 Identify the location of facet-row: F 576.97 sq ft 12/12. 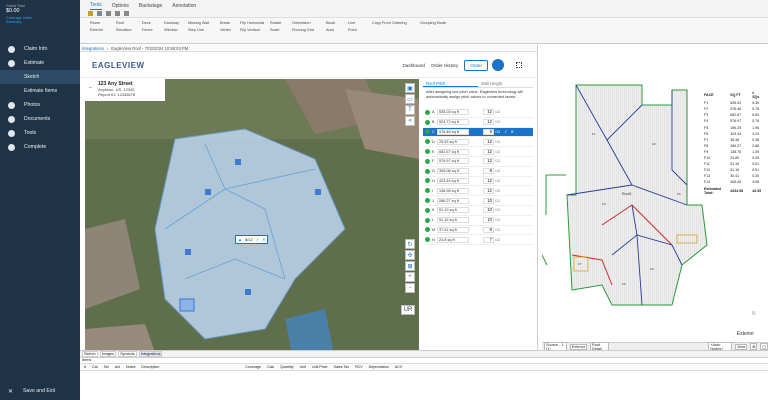
(478, 162).